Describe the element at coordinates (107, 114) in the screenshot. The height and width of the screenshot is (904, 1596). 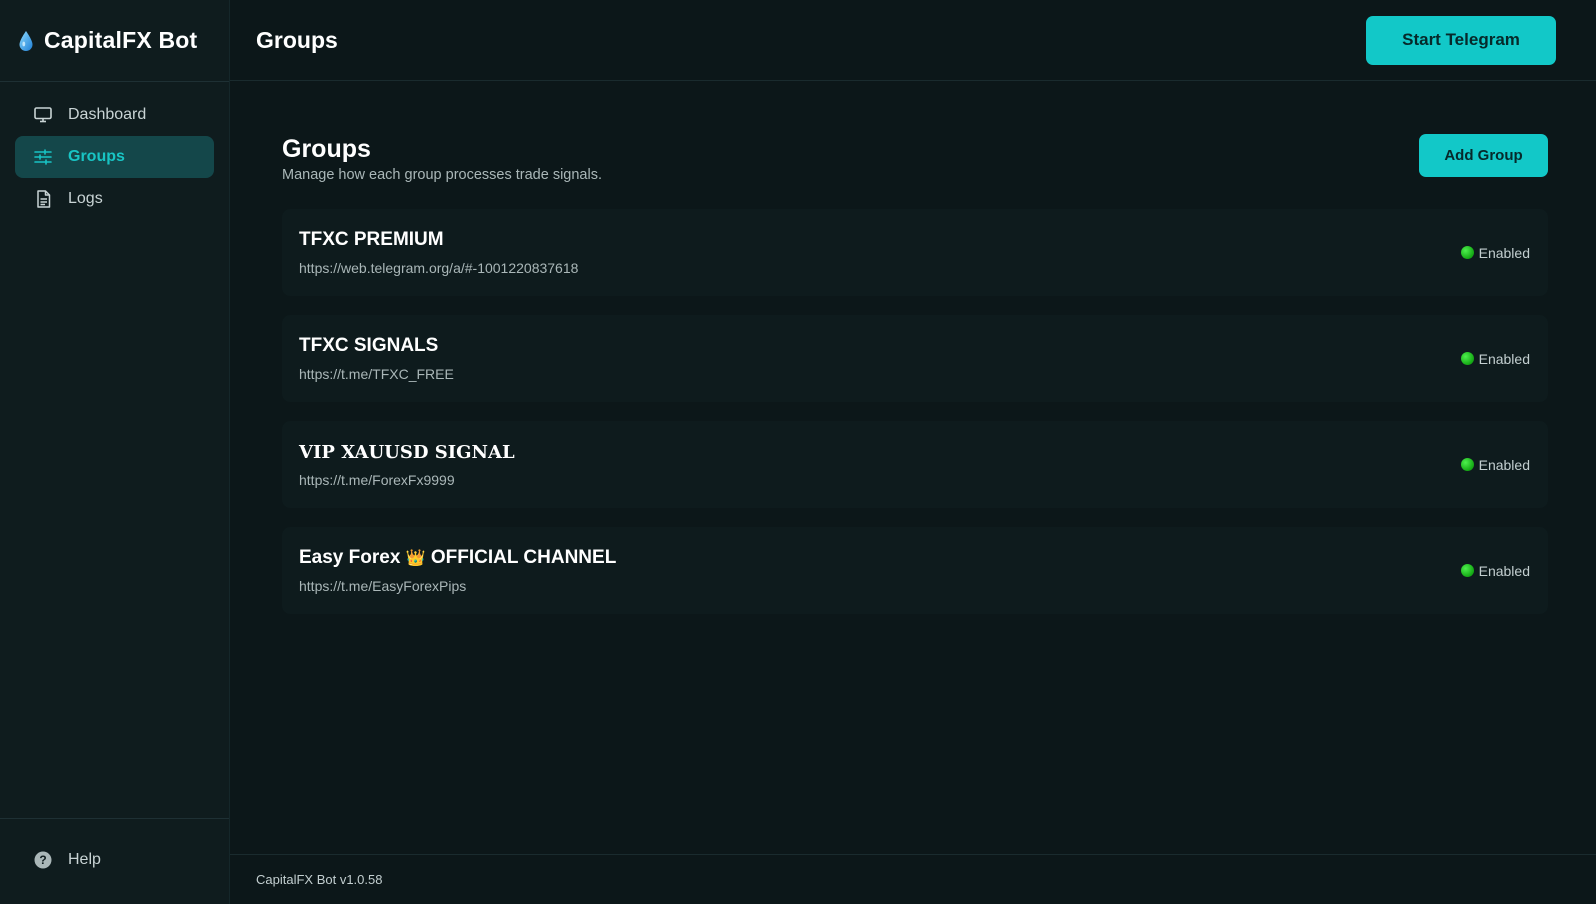
I see `sidebar-item-label: Dashboard` at that location.